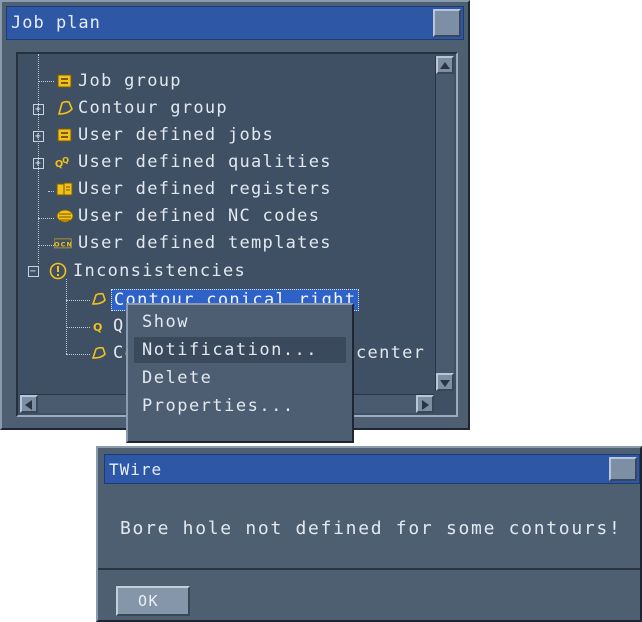  I want to click on tree-item-user-defined-registers: User defined registers, so click(228, 190).